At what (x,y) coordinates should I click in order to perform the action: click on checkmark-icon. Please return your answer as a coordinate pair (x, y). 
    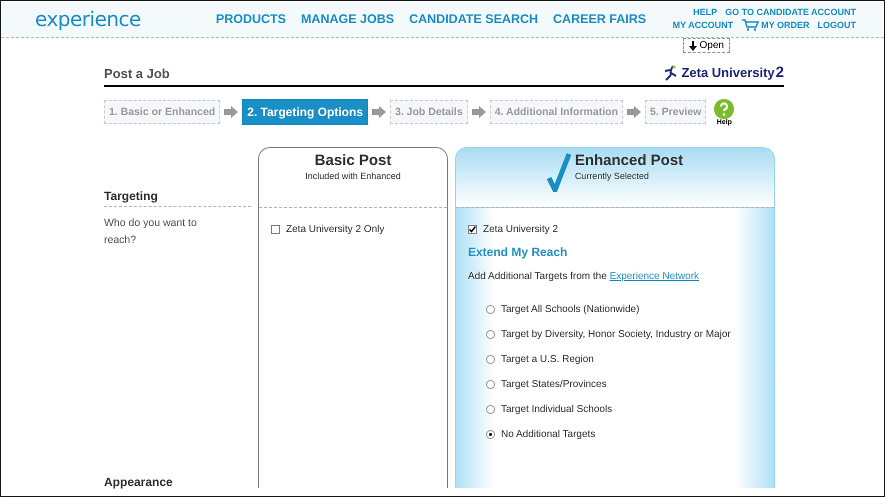
    Looking at the image, I should click on (558, 172).